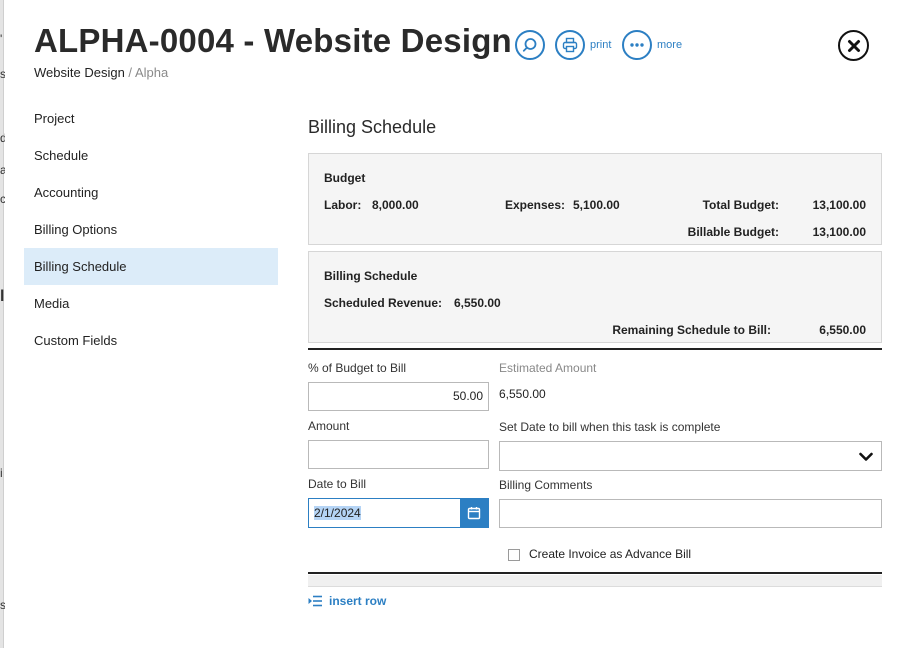 This screenshot has width=903, height=648. I want to click on table-footer-strip, so click(595, 581).